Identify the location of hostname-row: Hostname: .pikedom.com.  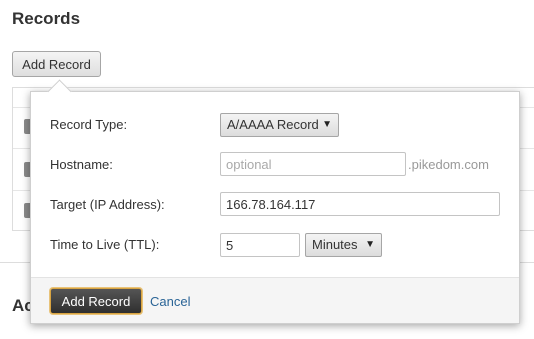
(275, 165).